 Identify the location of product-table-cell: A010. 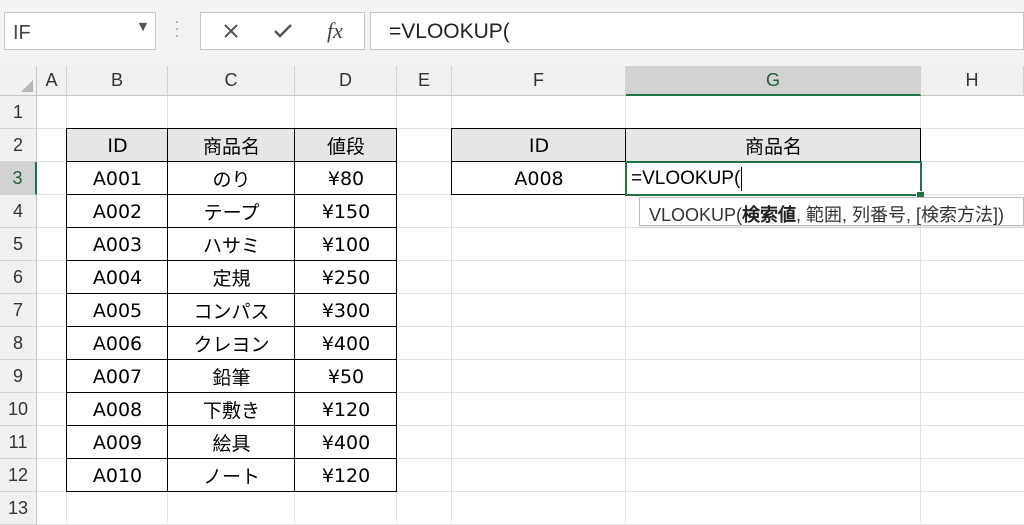
(117, 475).